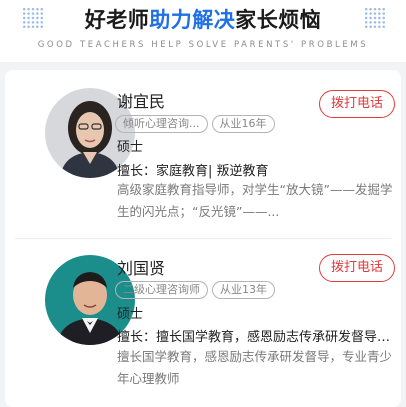  I want to click on experience-tag: 从业16年, so click(243, 124).